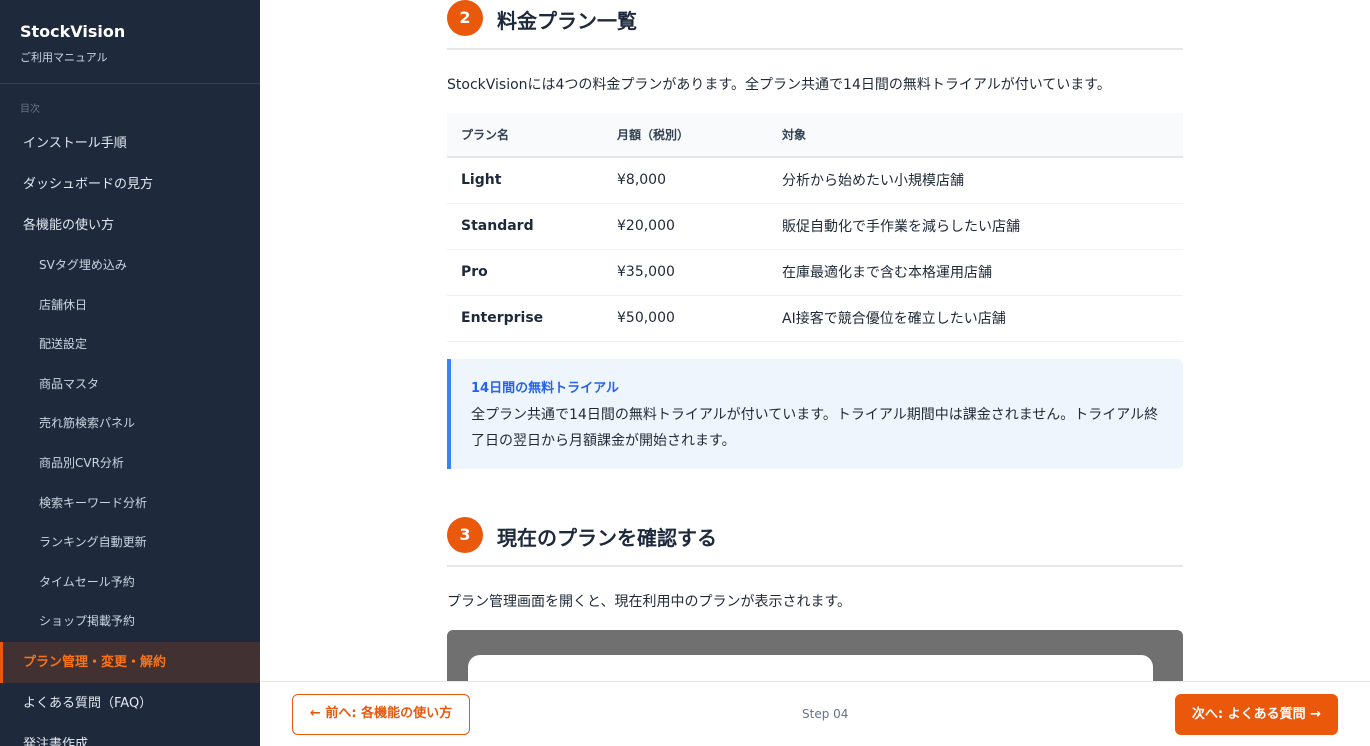 The height and width of the screenshot is (746, 1370). Describe the element at coordinates (567, 21) in the screenshot. I see `section-title: 料金プラン一覧` at that location.